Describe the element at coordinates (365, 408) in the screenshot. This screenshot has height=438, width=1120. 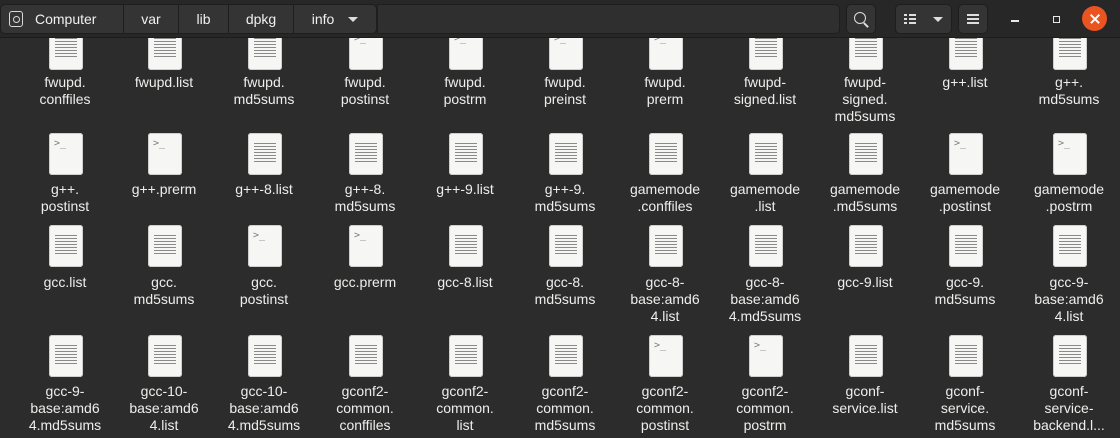
I see `file-name: gconf2- common. conffiles` at that location.